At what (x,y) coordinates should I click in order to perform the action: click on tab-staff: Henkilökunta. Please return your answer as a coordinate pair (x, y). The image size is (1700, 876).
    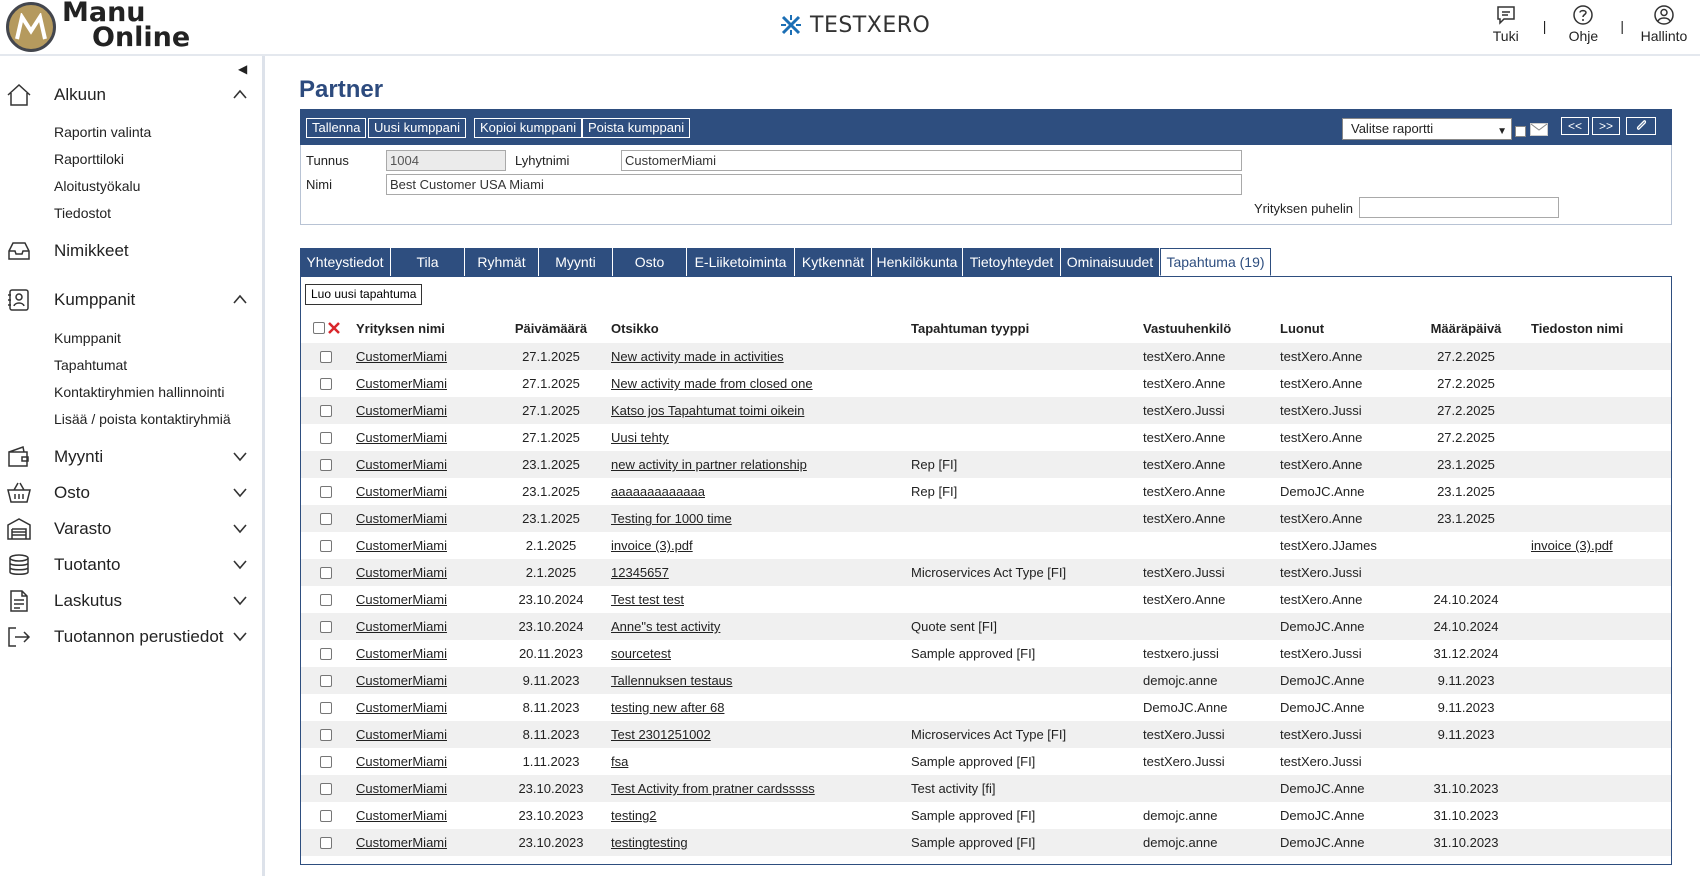
    Looking at the image, I should click on (917, 262).